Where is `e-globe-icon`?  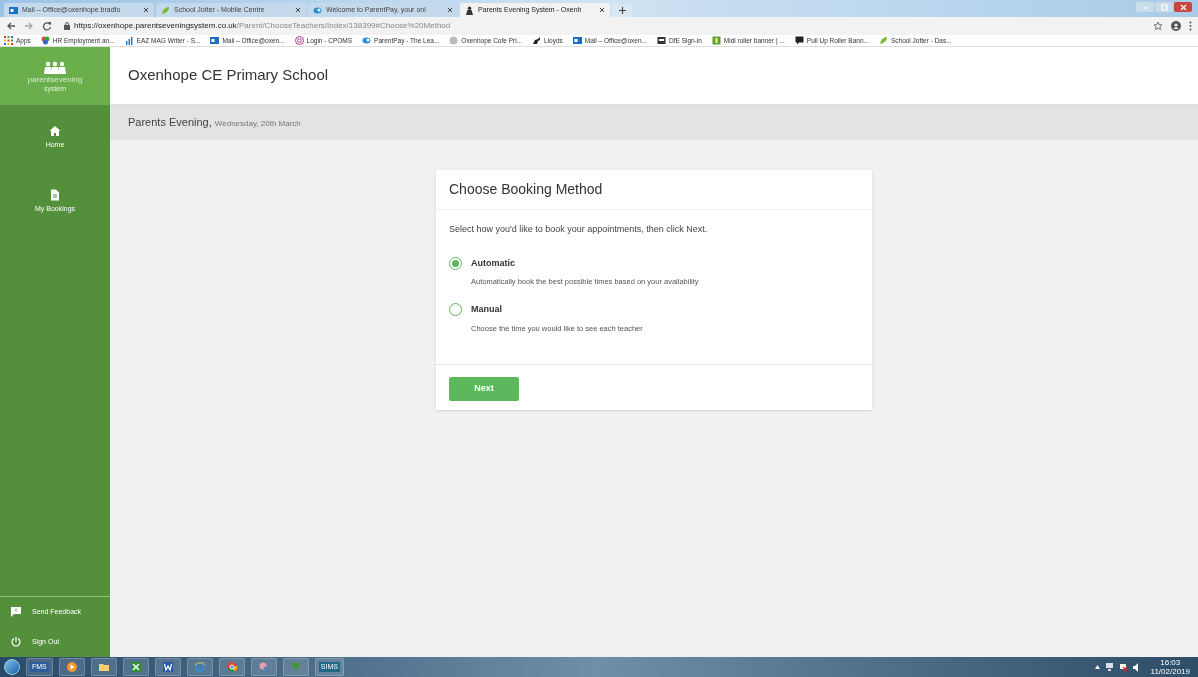
e-globe-icon is located at coordinates (199, 667).